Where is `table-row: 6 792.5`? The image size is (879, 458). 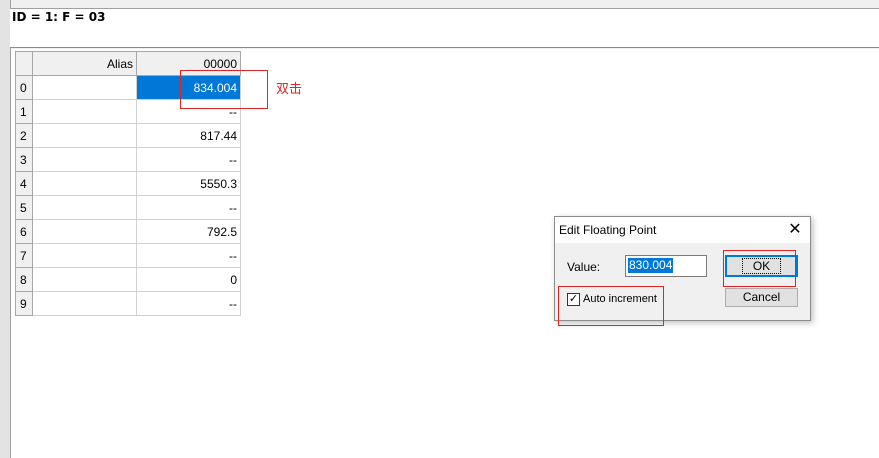 table-row: 6 792.5 is located at coordinates (128, 231).